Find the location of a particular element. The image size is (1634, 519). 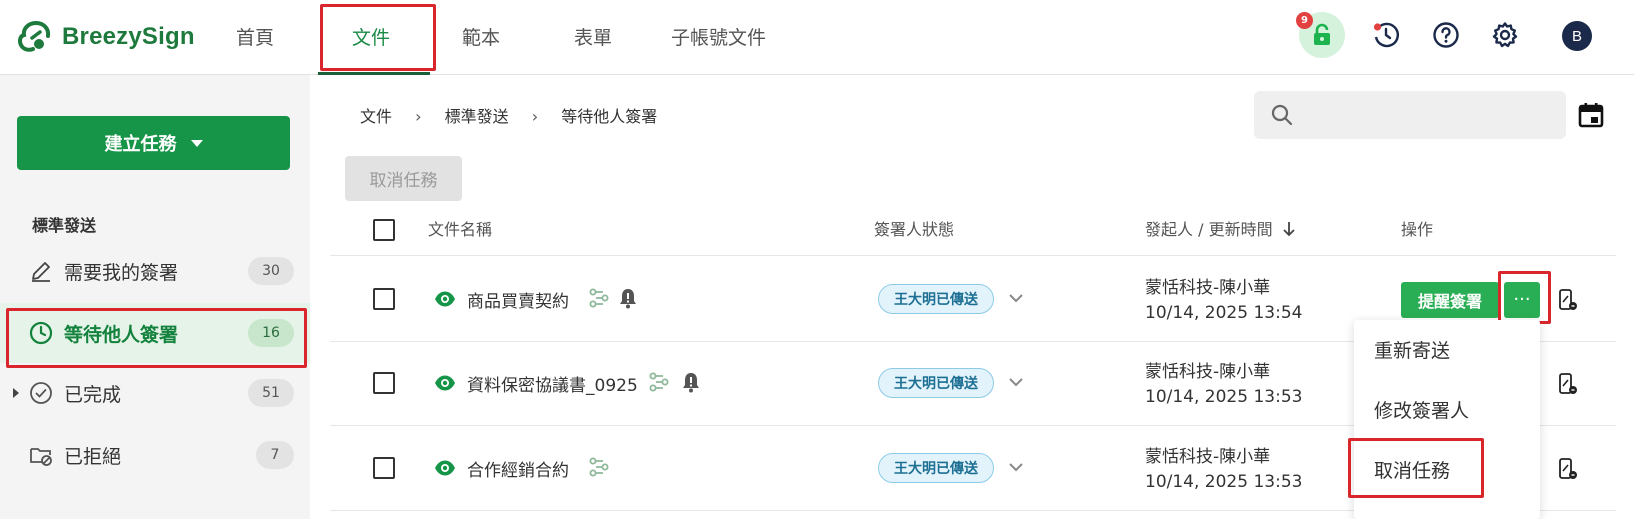

caret-down-icon is located at coordinates (196, 143).